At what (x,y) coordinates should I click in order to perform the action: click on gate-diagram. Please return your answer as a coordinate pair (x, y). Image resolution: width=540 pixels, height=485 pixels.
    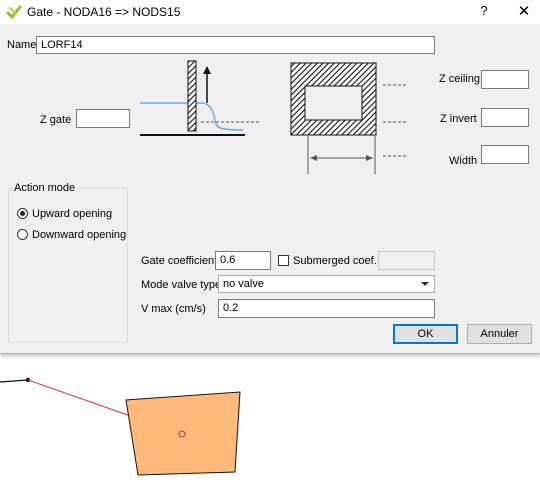
    Looking at the image, I should click on (273, 117).